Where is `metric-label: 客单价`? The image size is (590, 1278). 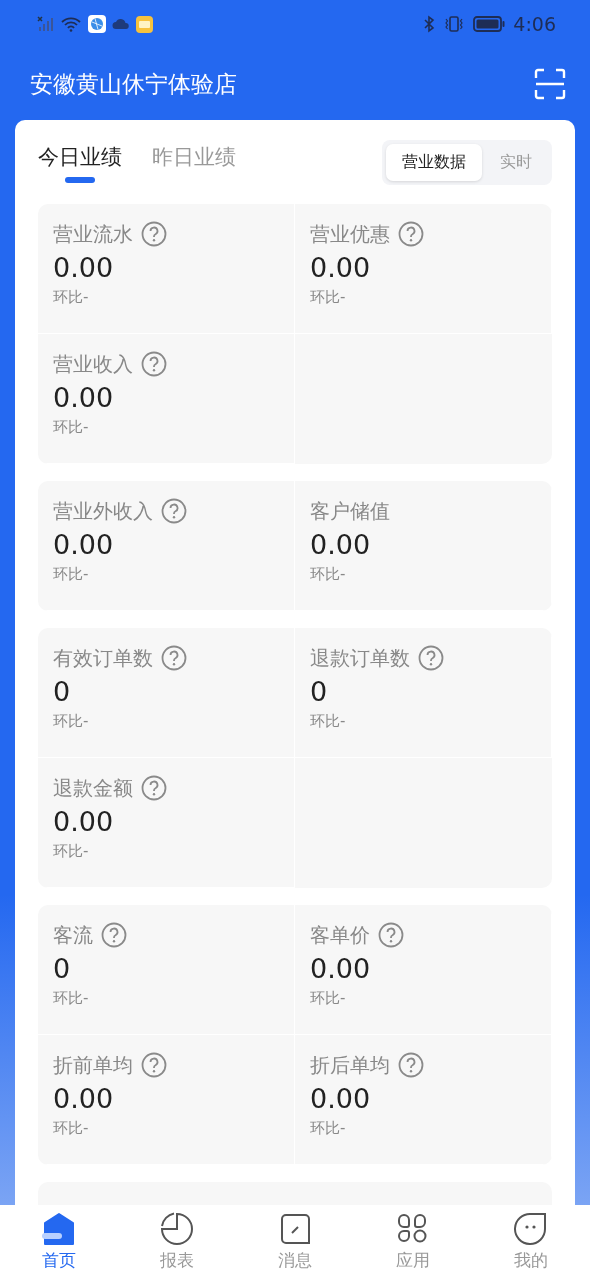 metric-label: 客单价 is located at coordinates (340, 935).